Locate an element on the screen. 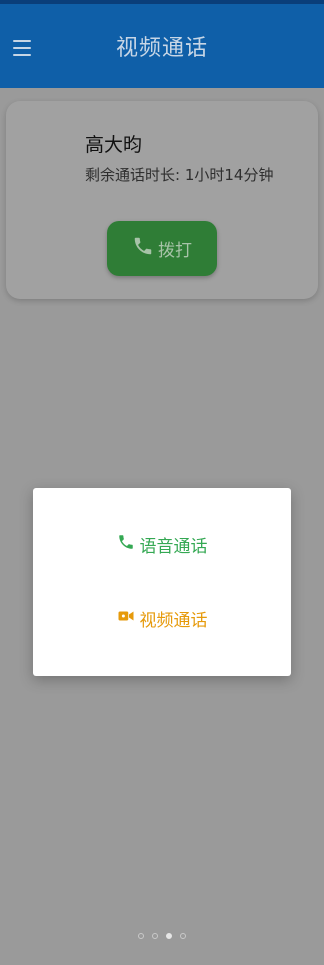  dial-button: 拨打 is located at coordinates (162, 248).